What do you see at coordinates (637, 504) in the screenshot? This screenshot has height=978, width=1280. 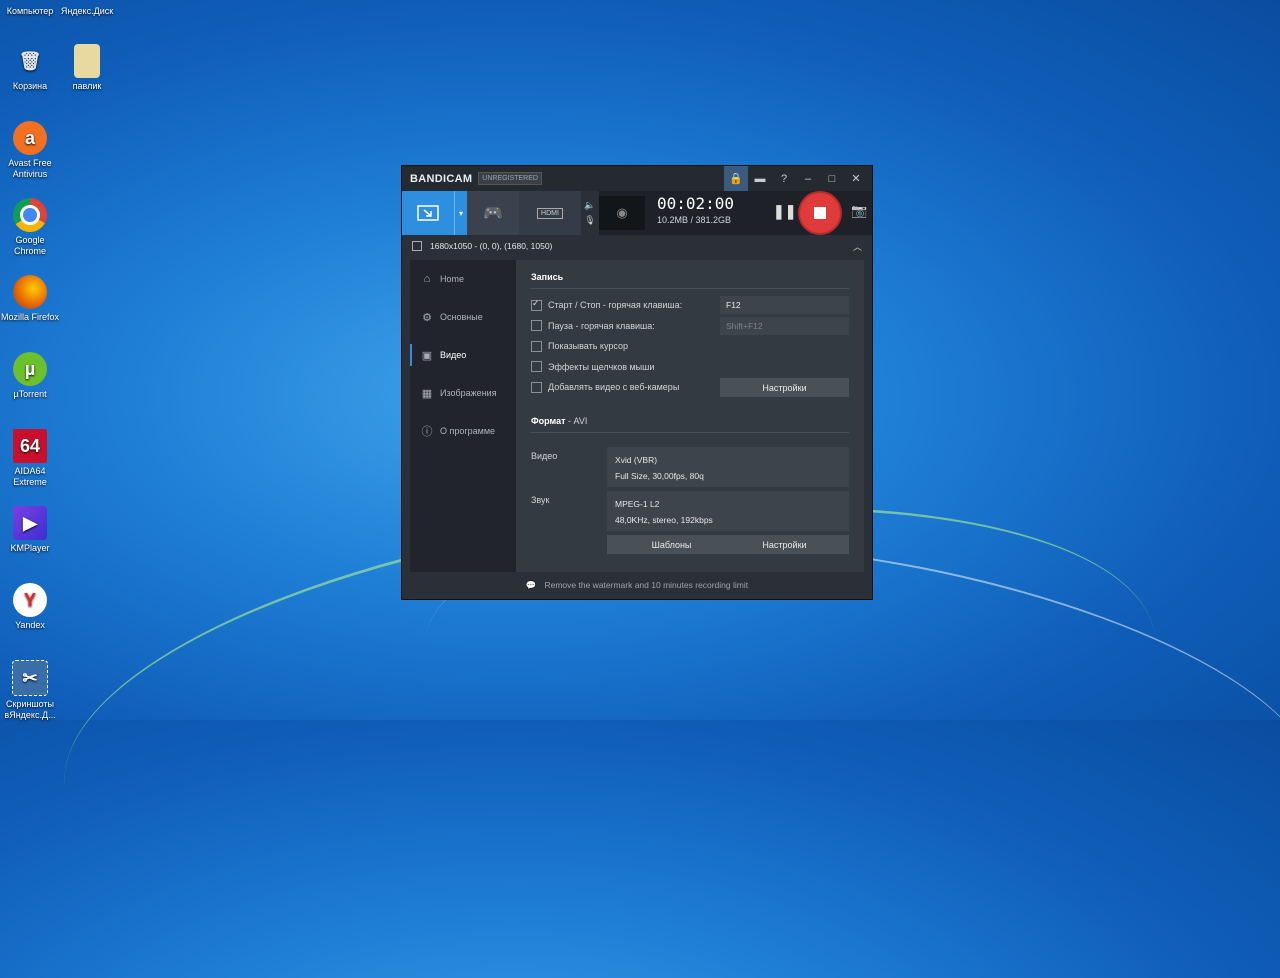 I see `audio-codec: MPEG-1 L2` at bounding box center [637, 504].